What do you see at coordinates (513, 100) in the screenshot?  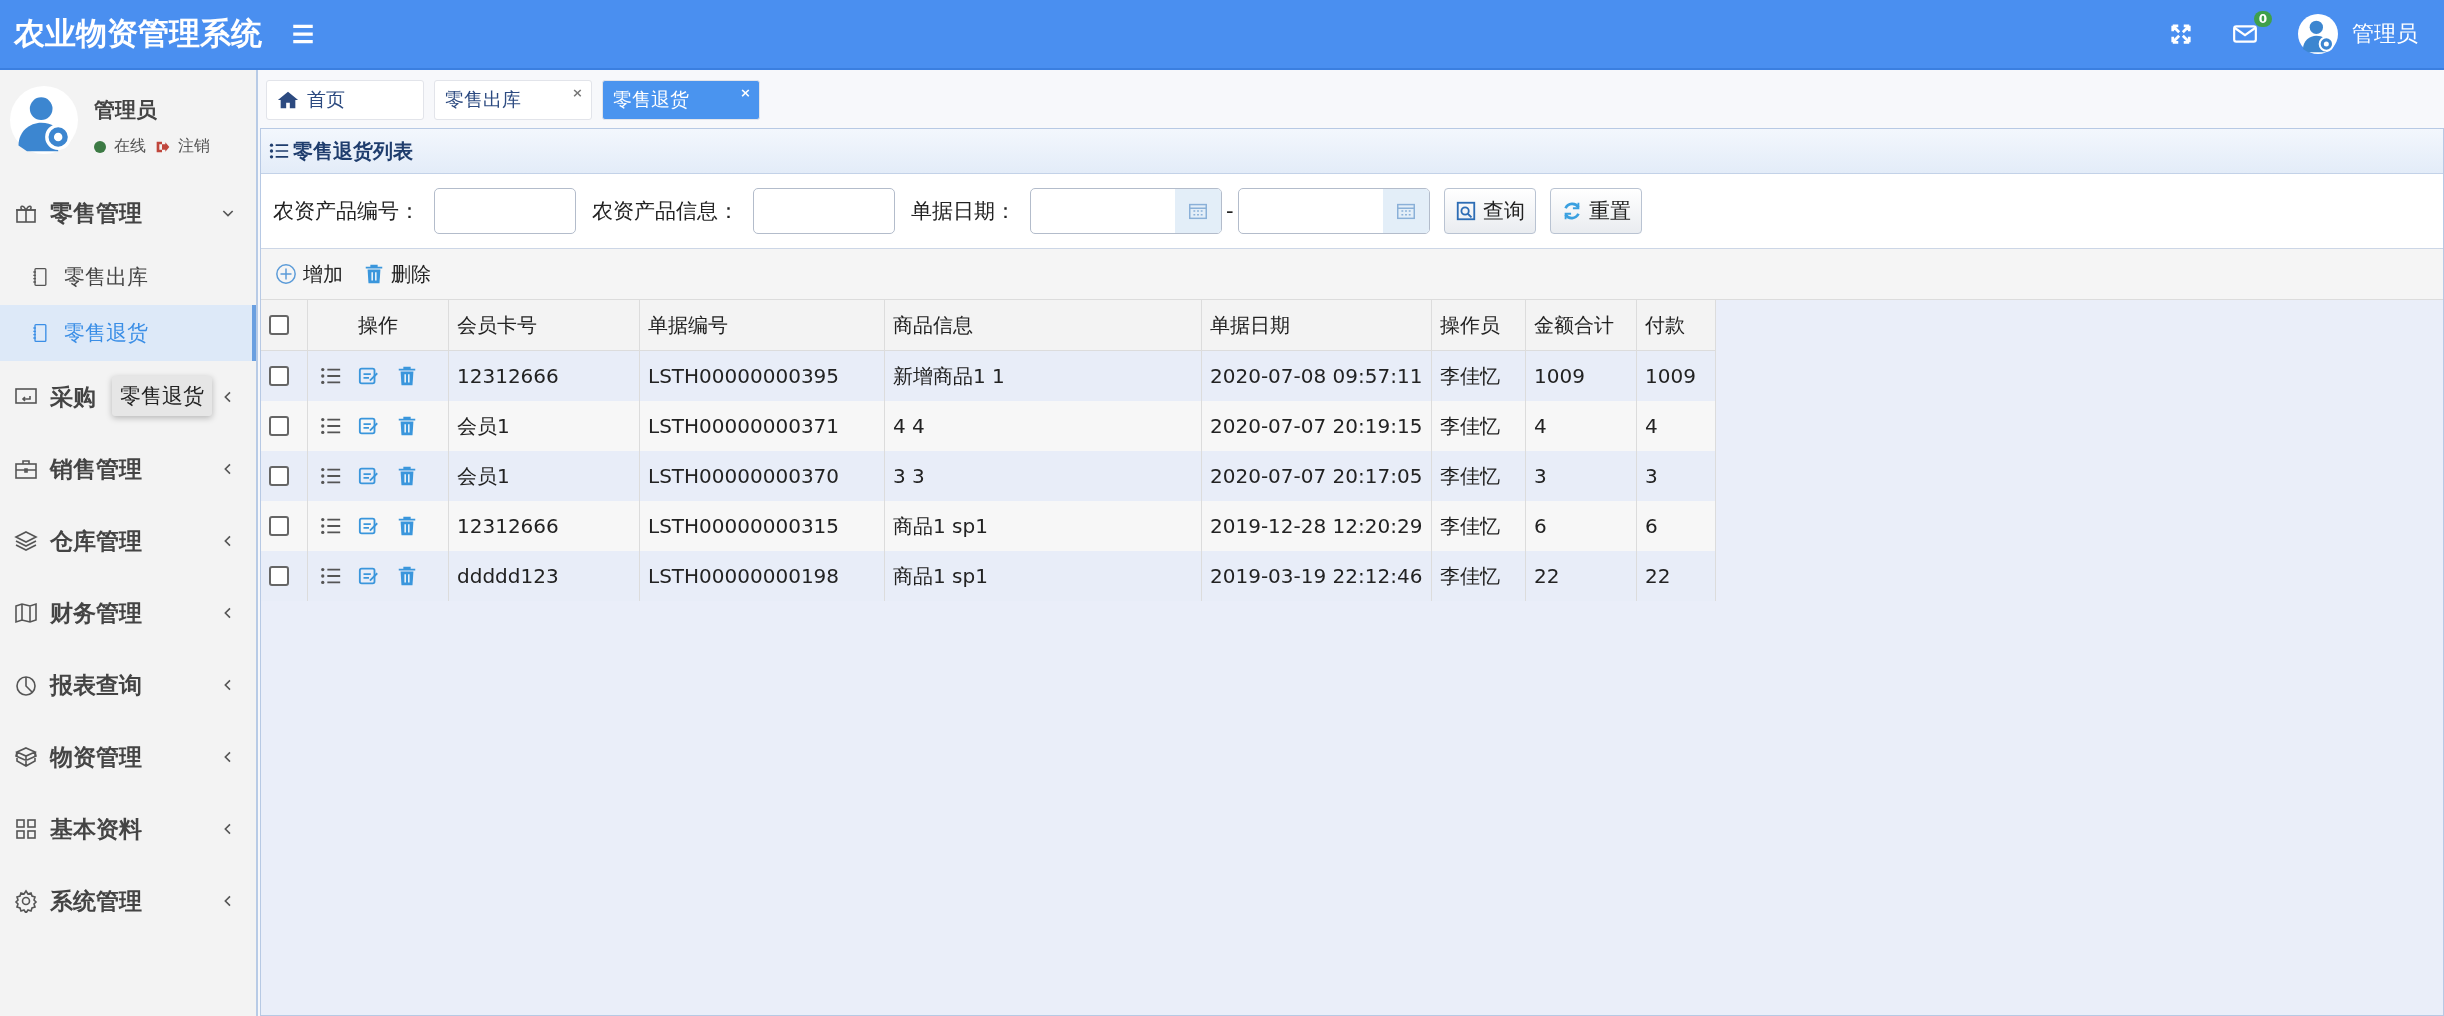 I see `tab: 零售出库 ×` at bounding box center [513, 100].